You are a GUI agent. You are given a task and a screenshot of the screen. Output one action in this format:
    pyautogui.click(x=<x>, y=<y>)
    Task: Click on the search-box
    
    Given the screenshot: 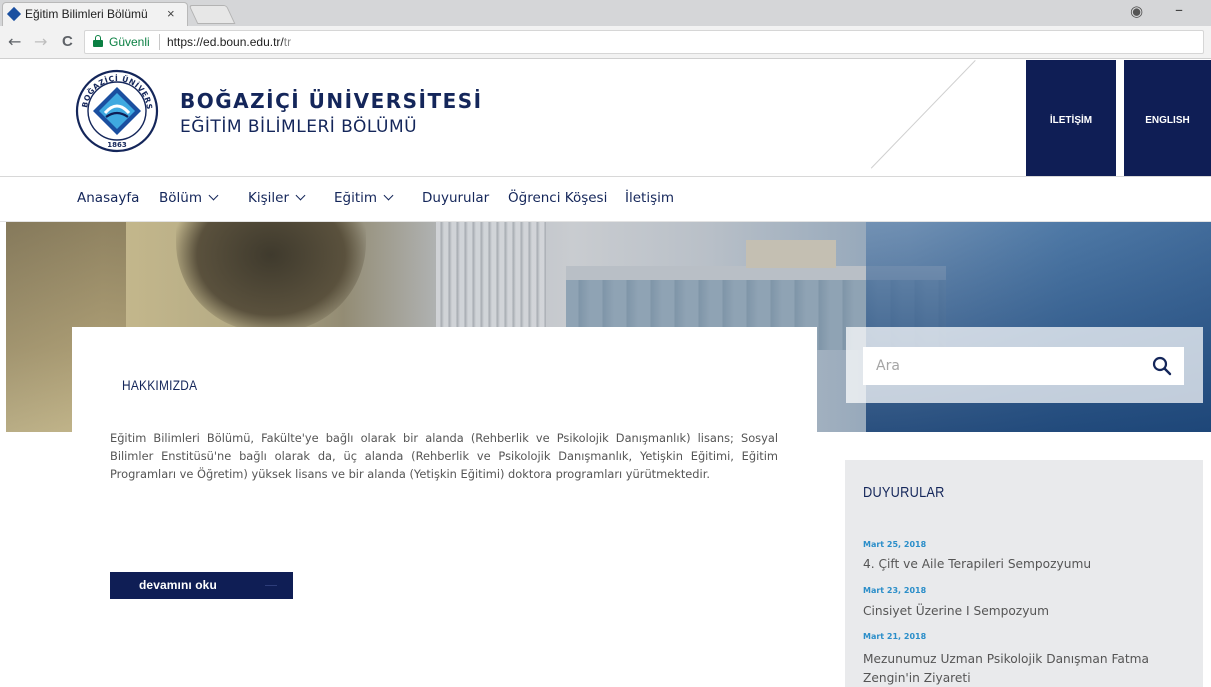 What is the action you would take?
    pyautogui.click(x=1024, y=365)
    